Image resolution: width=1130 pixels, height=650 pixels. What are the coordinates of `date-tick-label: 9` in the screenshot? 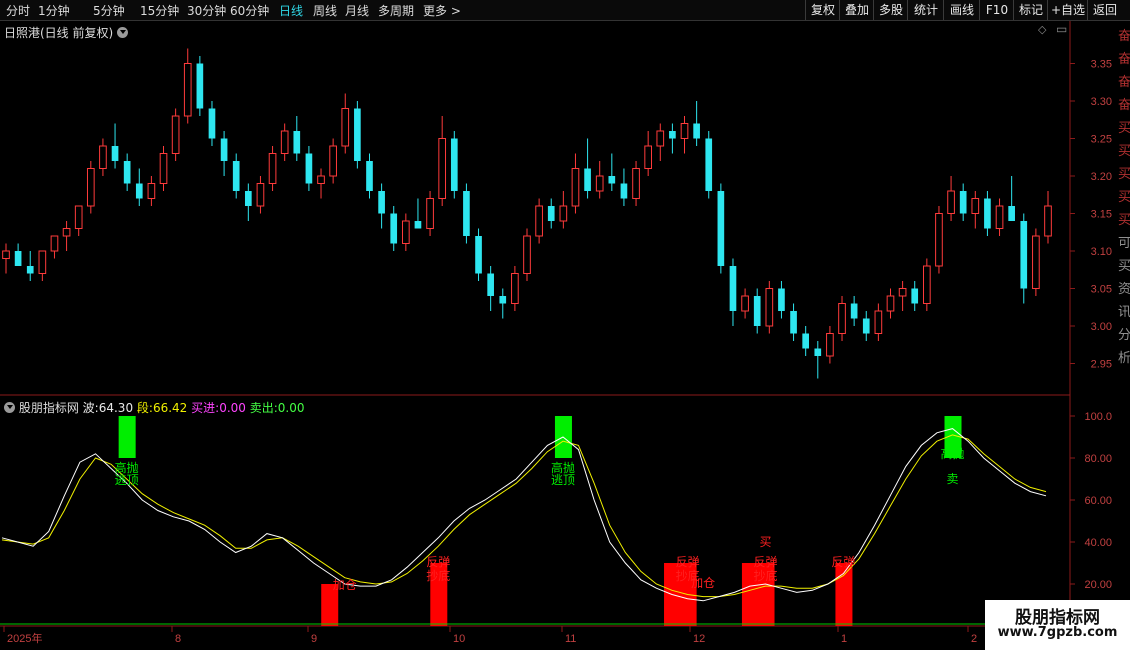 It's located at (314, 639).